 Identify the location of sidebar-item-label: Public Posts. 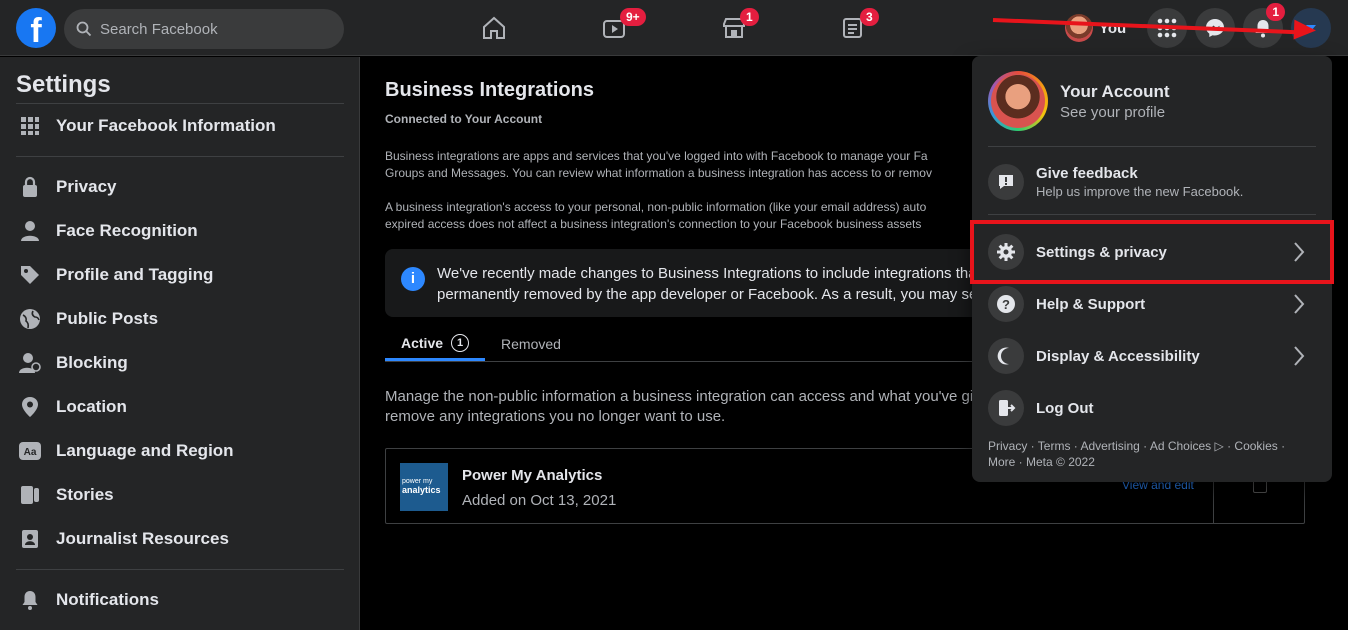
(107, 318).